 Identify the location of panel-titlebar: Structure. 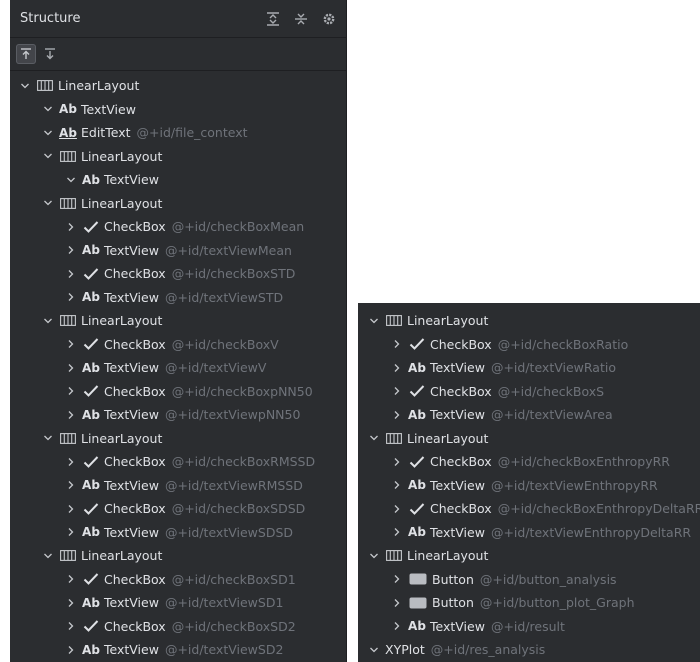
(178, 19).